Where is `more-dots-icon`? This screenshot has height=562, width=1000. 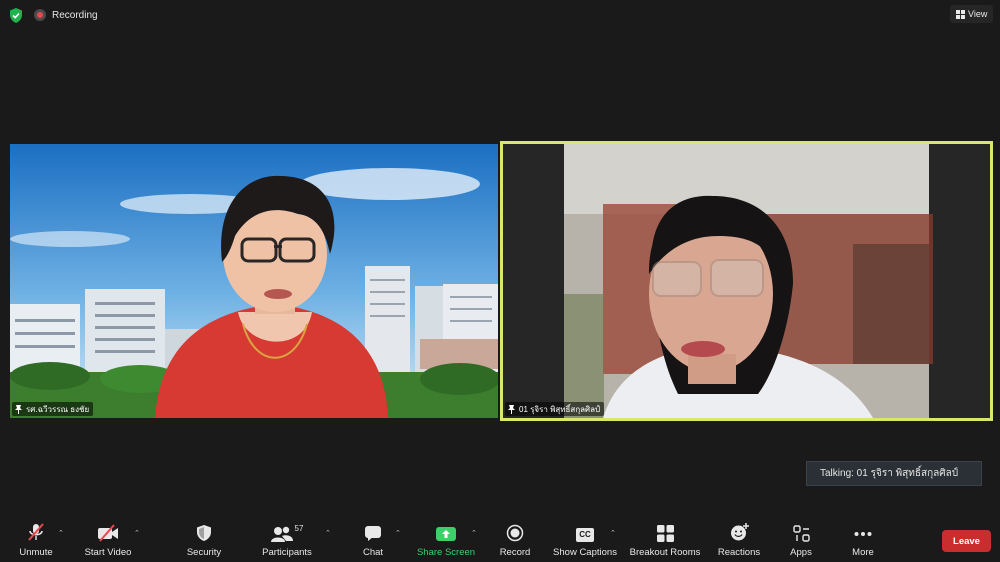
more-dots-icon is located at coordinates (863, 531).